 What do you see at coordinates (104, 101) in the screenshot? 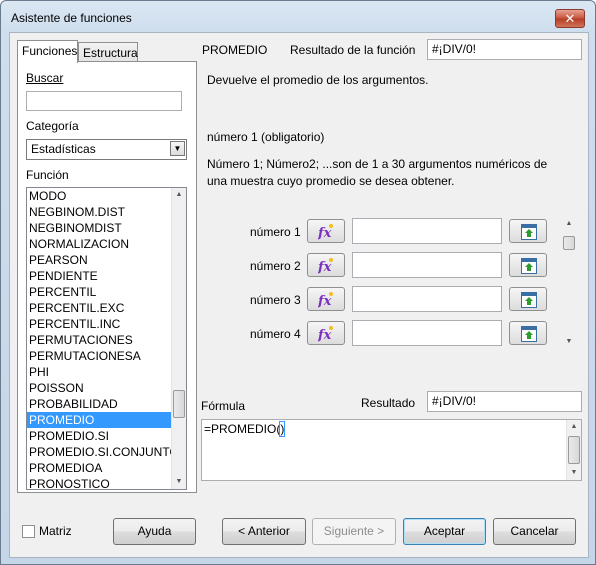
I see `search-input` at bounding box center [104, 101].